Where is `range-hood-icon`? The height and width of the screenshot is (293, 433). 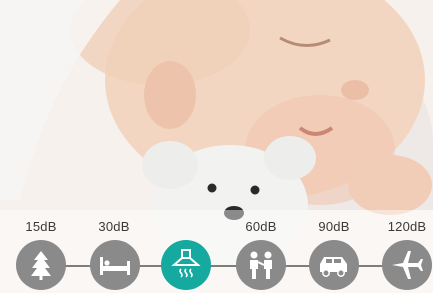
range-hood-icon is located at coordinates (186, 263).